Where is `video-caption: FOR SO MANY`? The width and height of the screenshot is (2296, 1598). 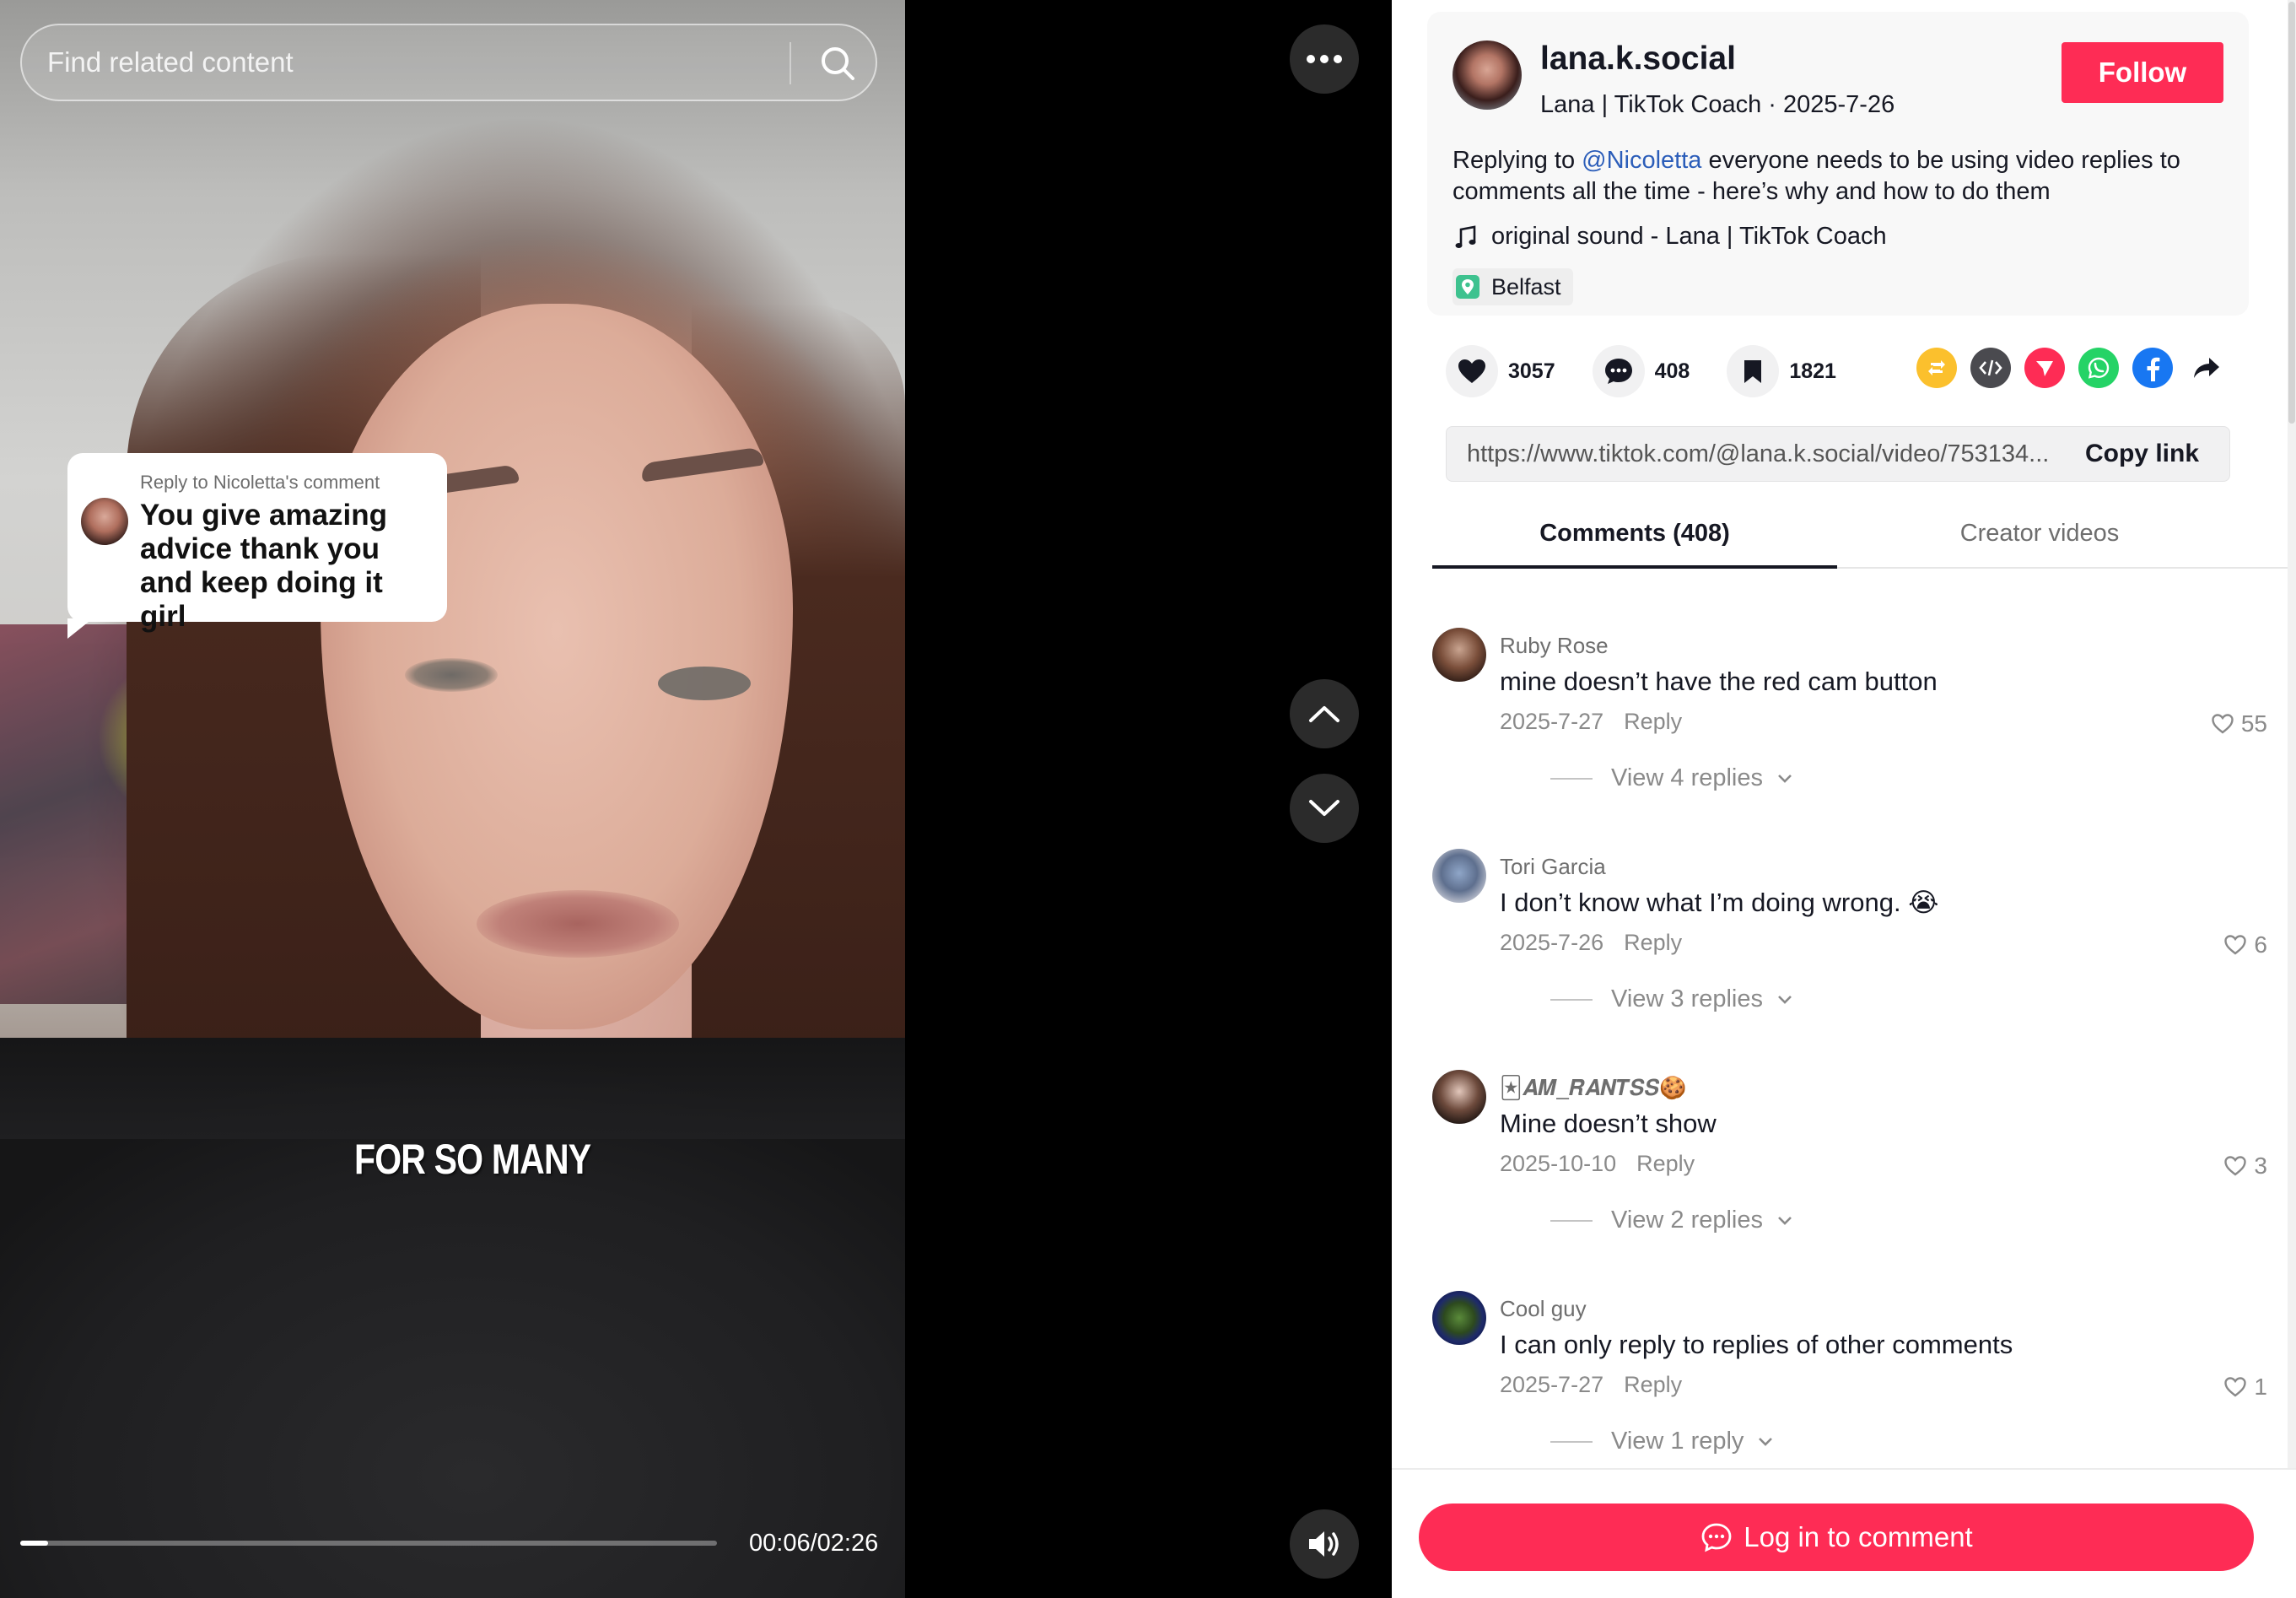
video-caption: FOR SO MANY is located at coordinates (472, 1159).